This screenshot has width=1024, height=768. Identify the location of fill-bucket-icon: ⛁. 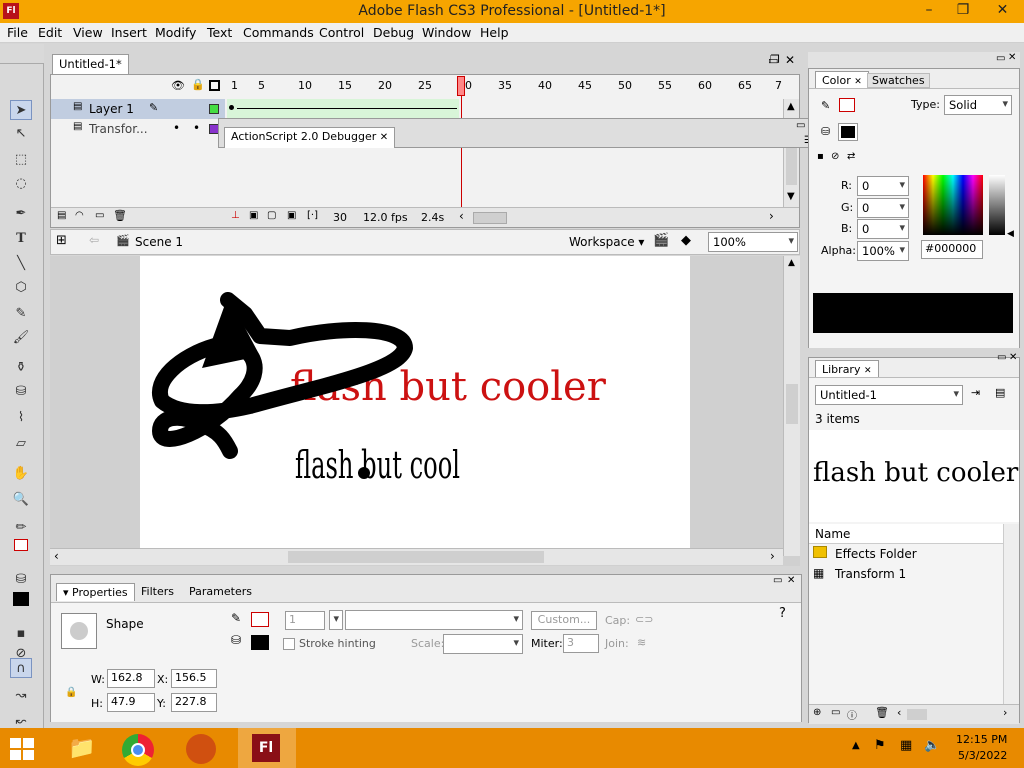
(21, 580).